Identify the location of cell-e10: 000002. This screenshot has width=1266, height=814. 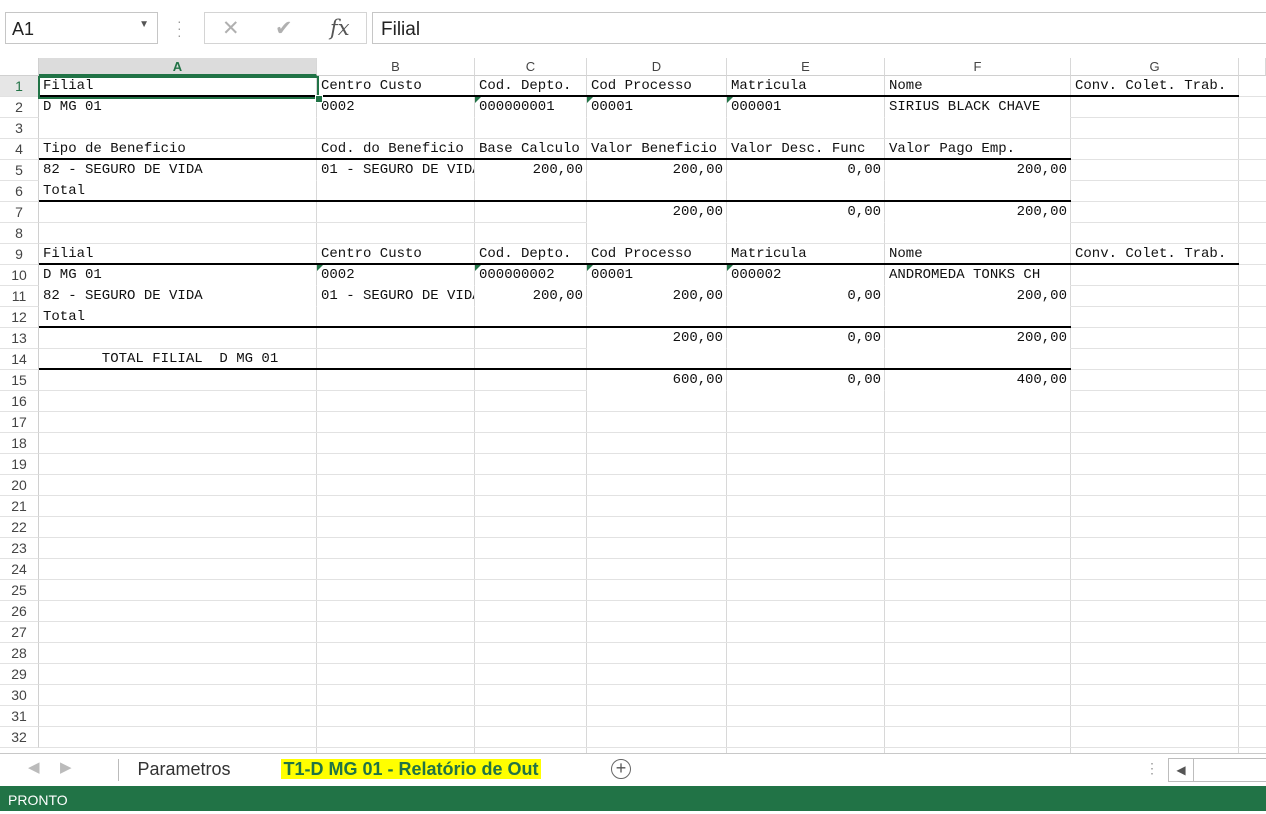
(805, 275).